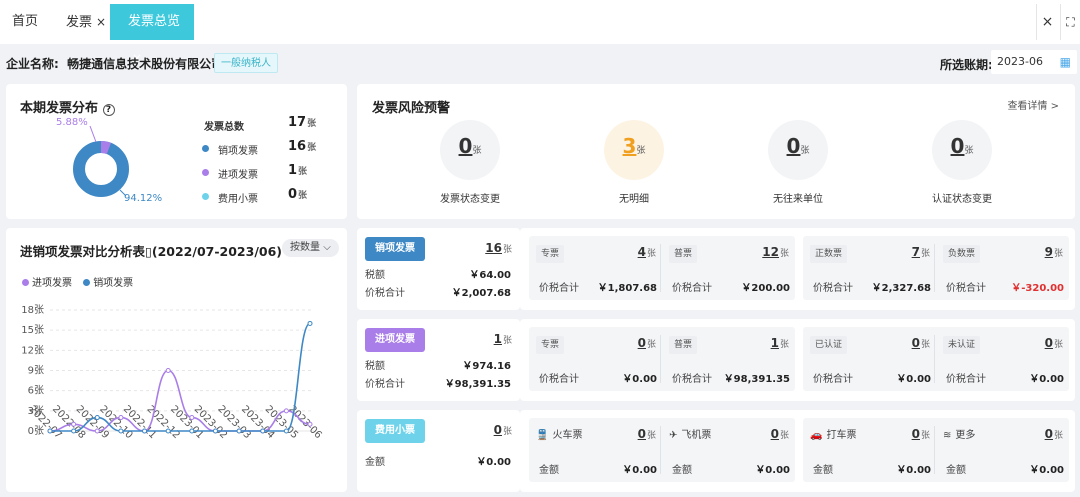  I want to click on risk-count-circle: 3张, so click(634, 150).